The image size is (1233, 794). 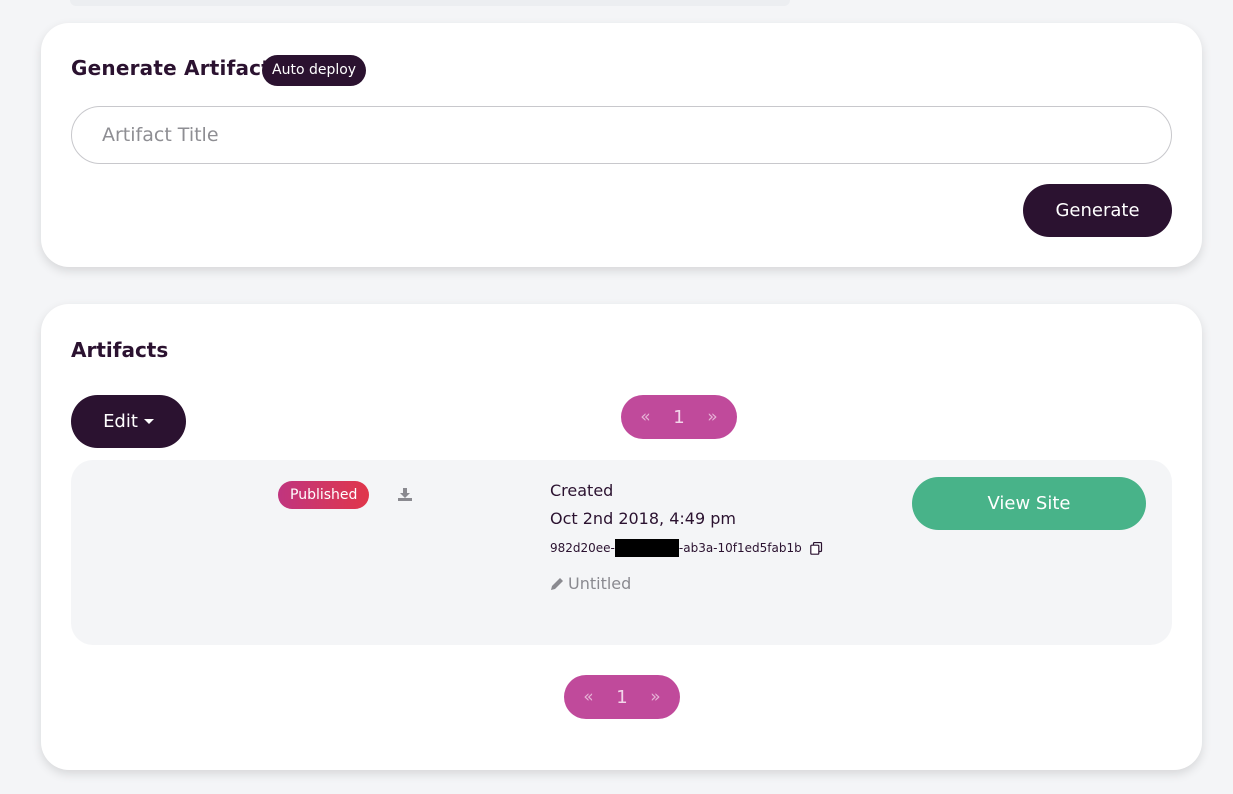 I want to click on published-badge: Published, so click(x=324, y=495).